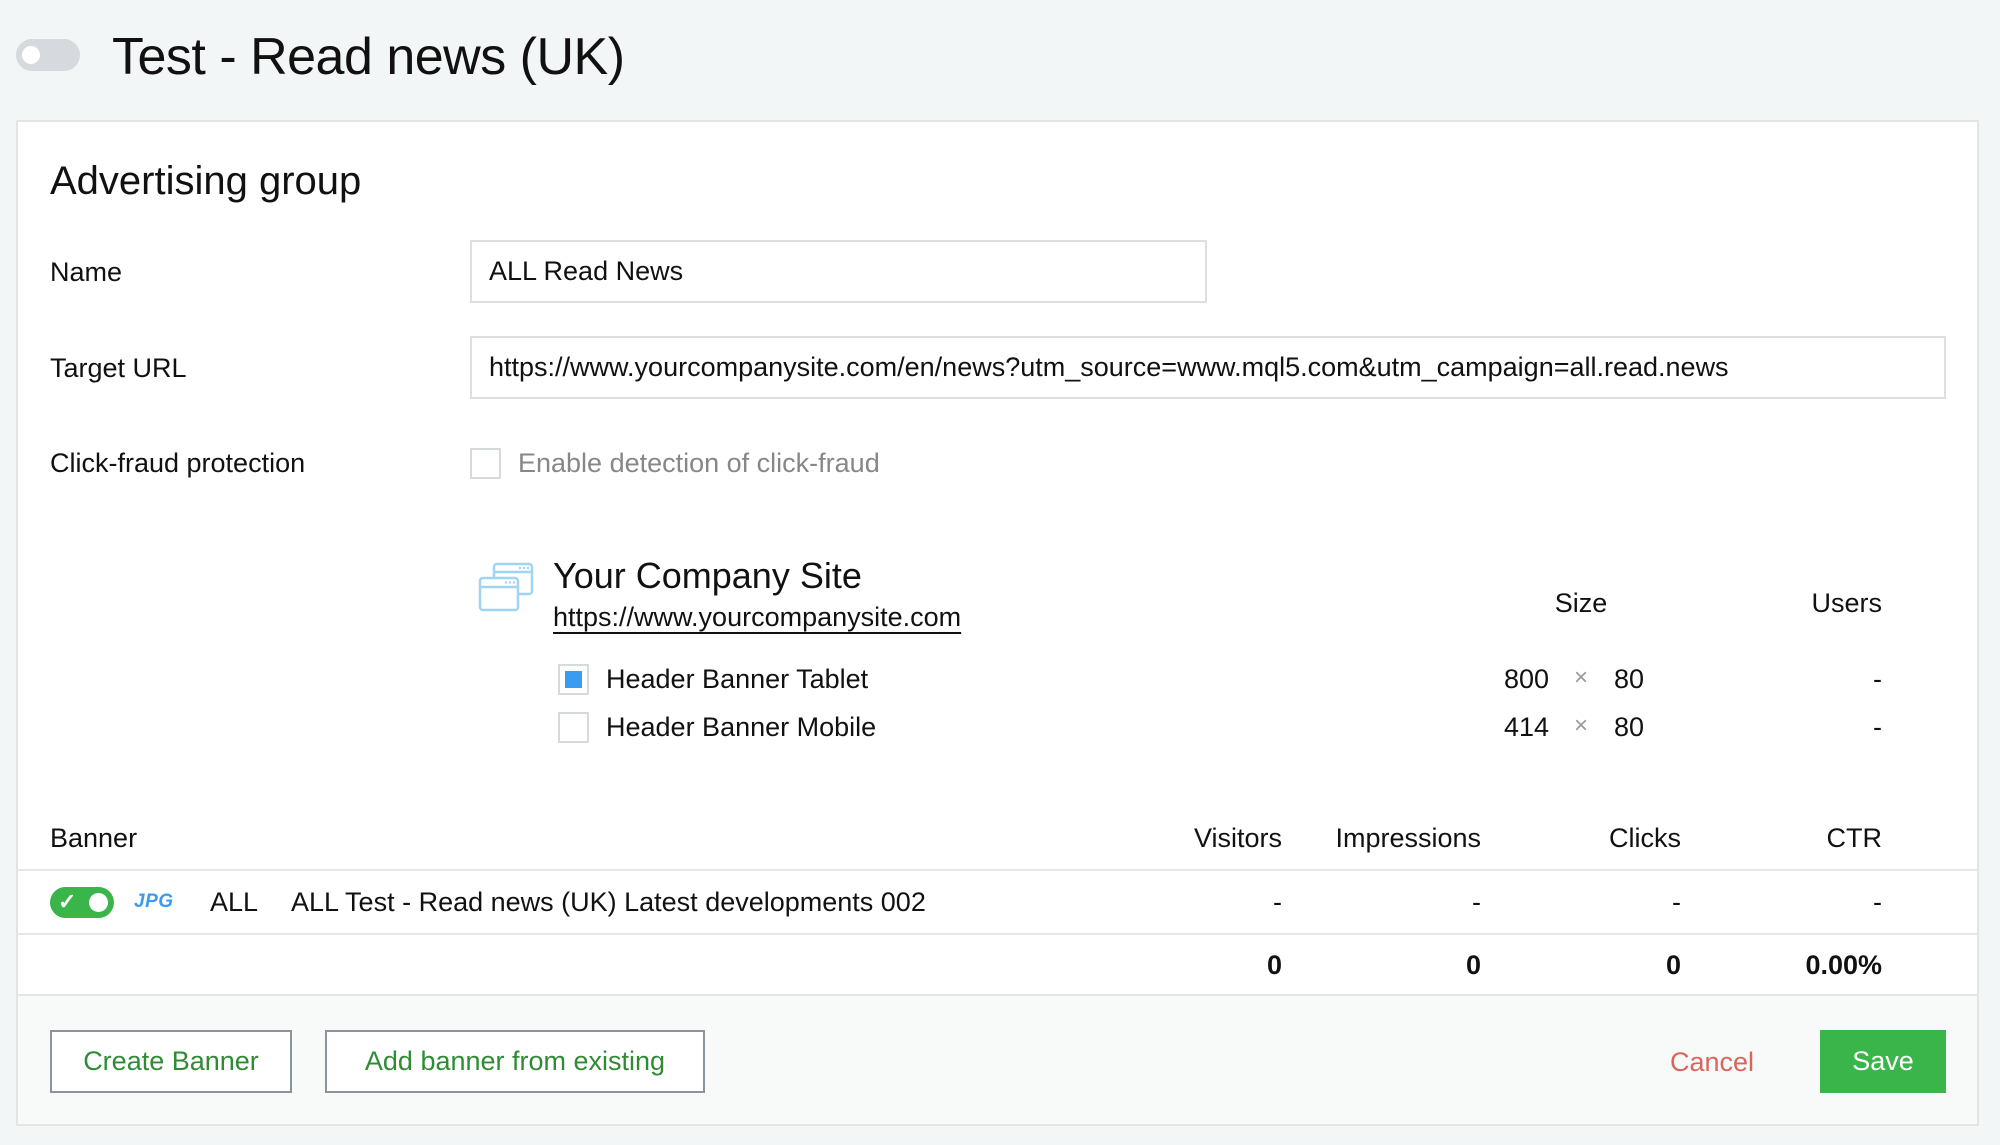 The image size is (2000, 1145). I want to click on banner-column-header: Banner, so click(94, 838).